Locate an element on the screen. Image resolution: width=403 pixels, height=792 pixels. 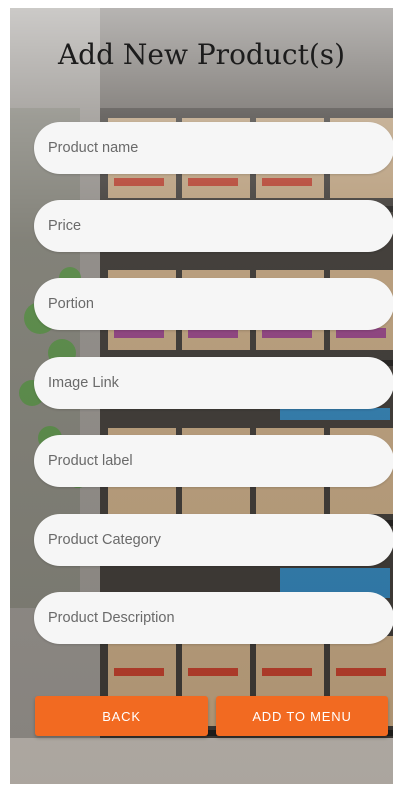
product-description-input is located at coordinates (213, 618).